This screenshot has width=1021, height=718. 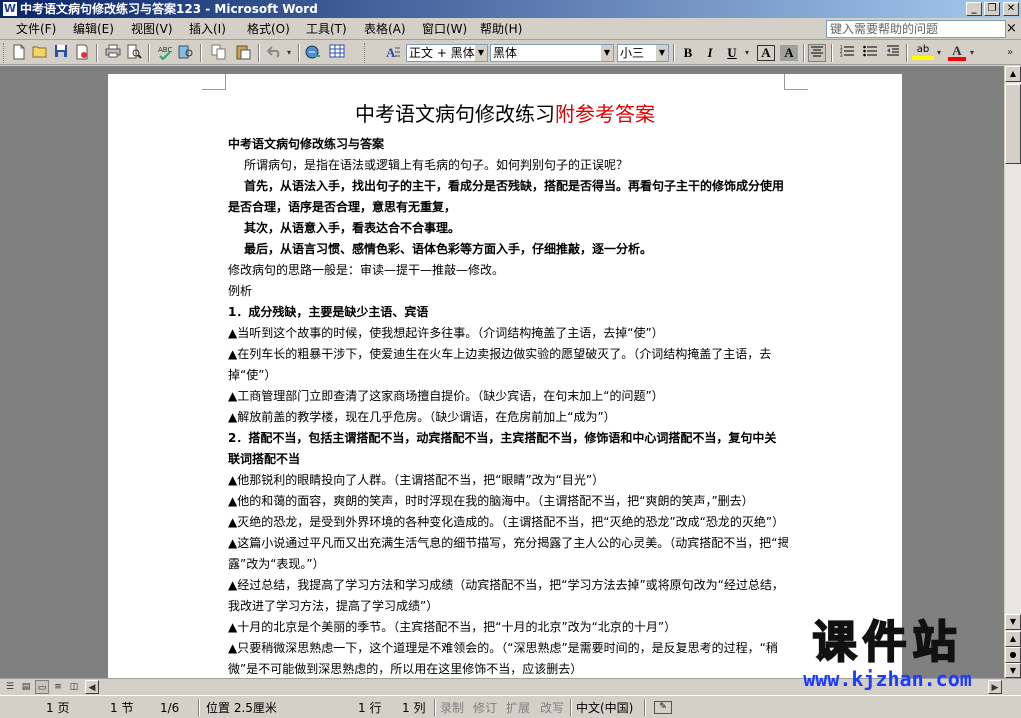 What do you see at coordinates (1011, 9) in the screenshot?
I see `close-button: ✕` at bounding box center [1011, 9].